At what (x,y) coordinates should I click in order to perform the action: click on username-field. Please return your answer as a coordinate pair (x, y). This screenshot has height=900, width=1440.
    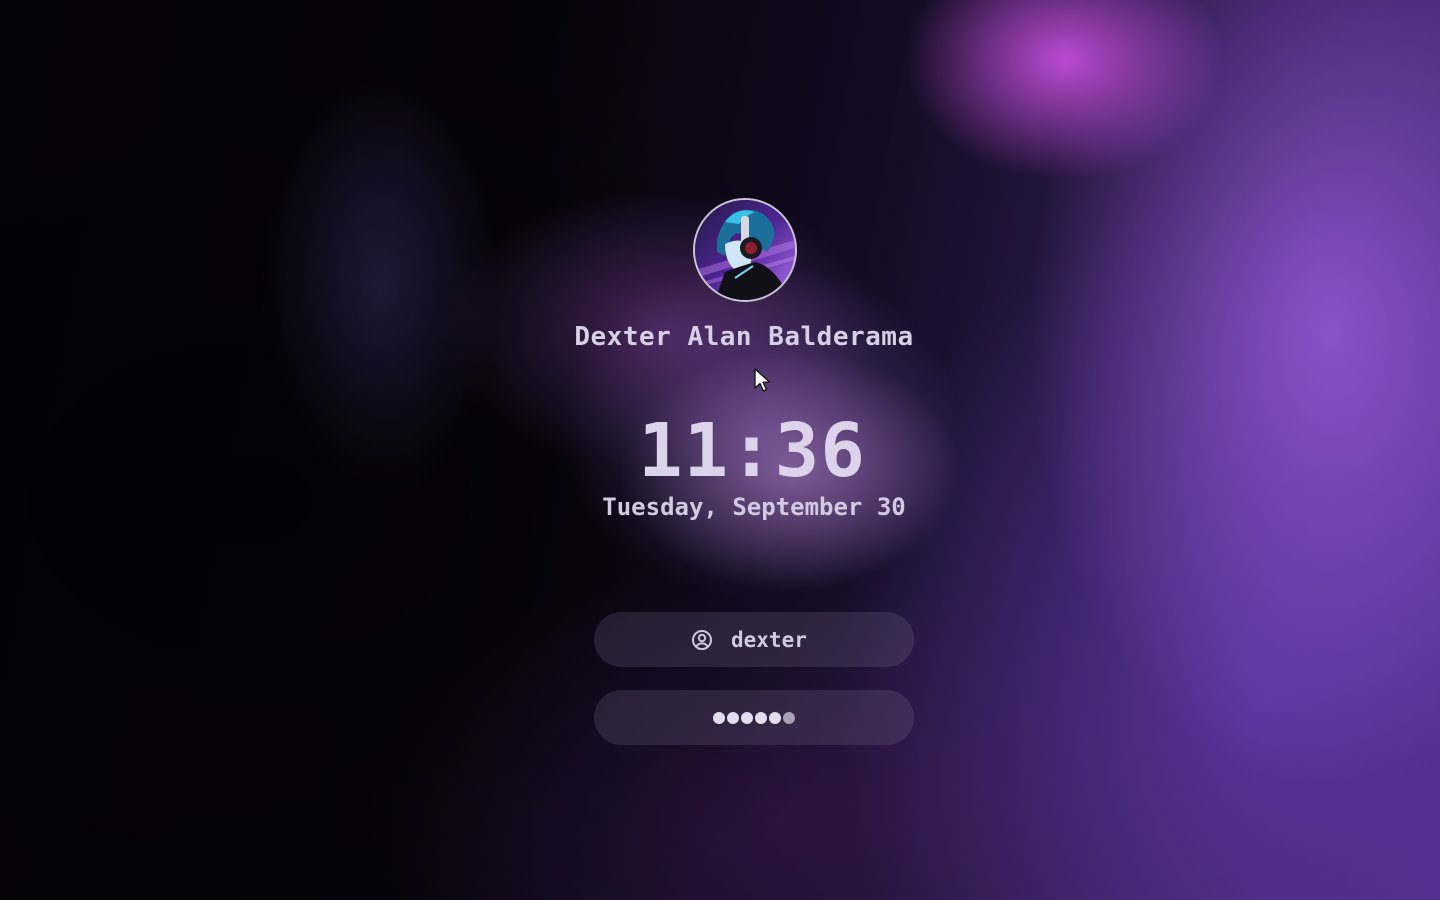
    Looking at the image, I should click on (754, 639).